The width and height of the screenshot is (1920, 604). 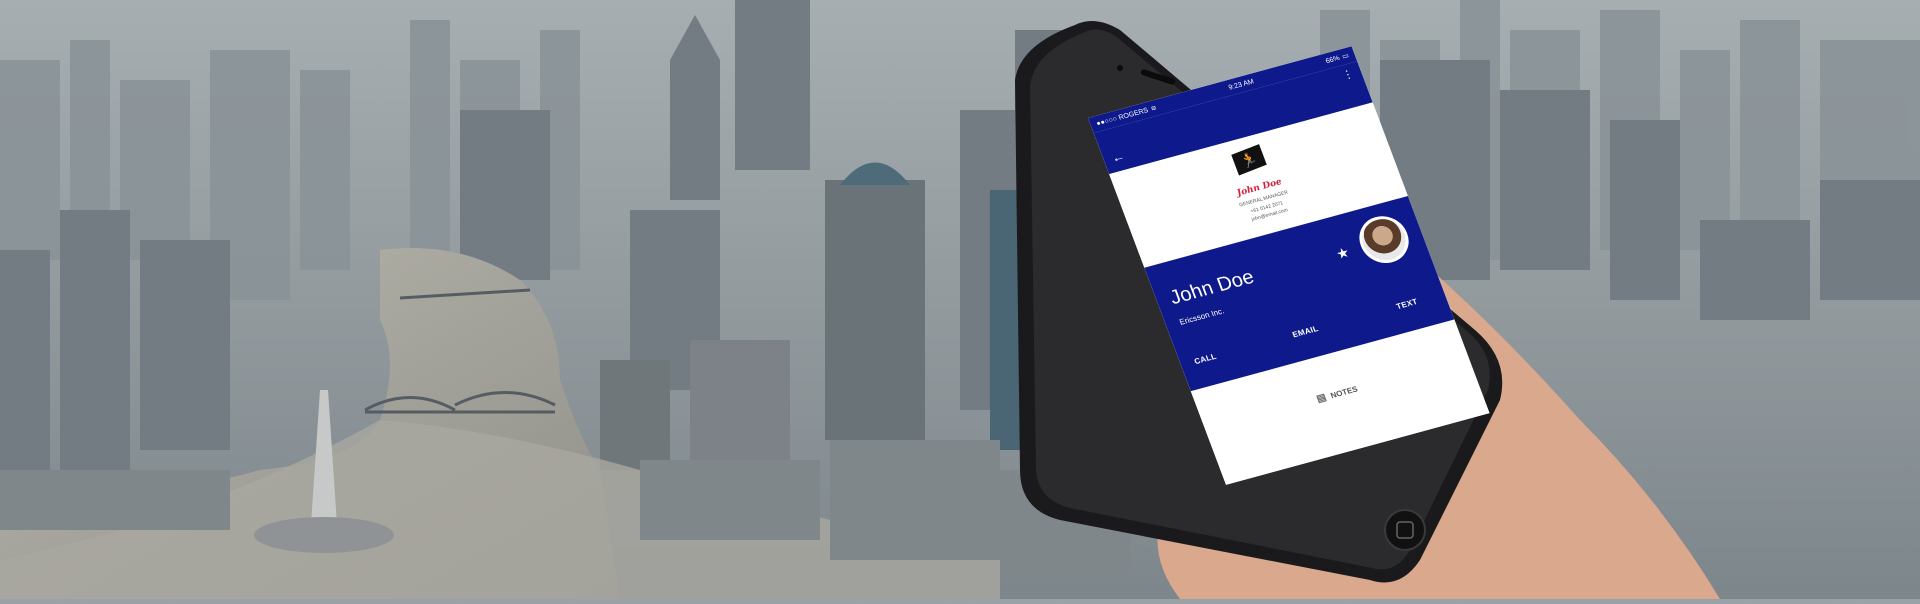 What do you see at coordinates (1202, 316) in the screenshot?
I see `contact-company: Ericsson Inc.` at bounding box center [1202, 316].